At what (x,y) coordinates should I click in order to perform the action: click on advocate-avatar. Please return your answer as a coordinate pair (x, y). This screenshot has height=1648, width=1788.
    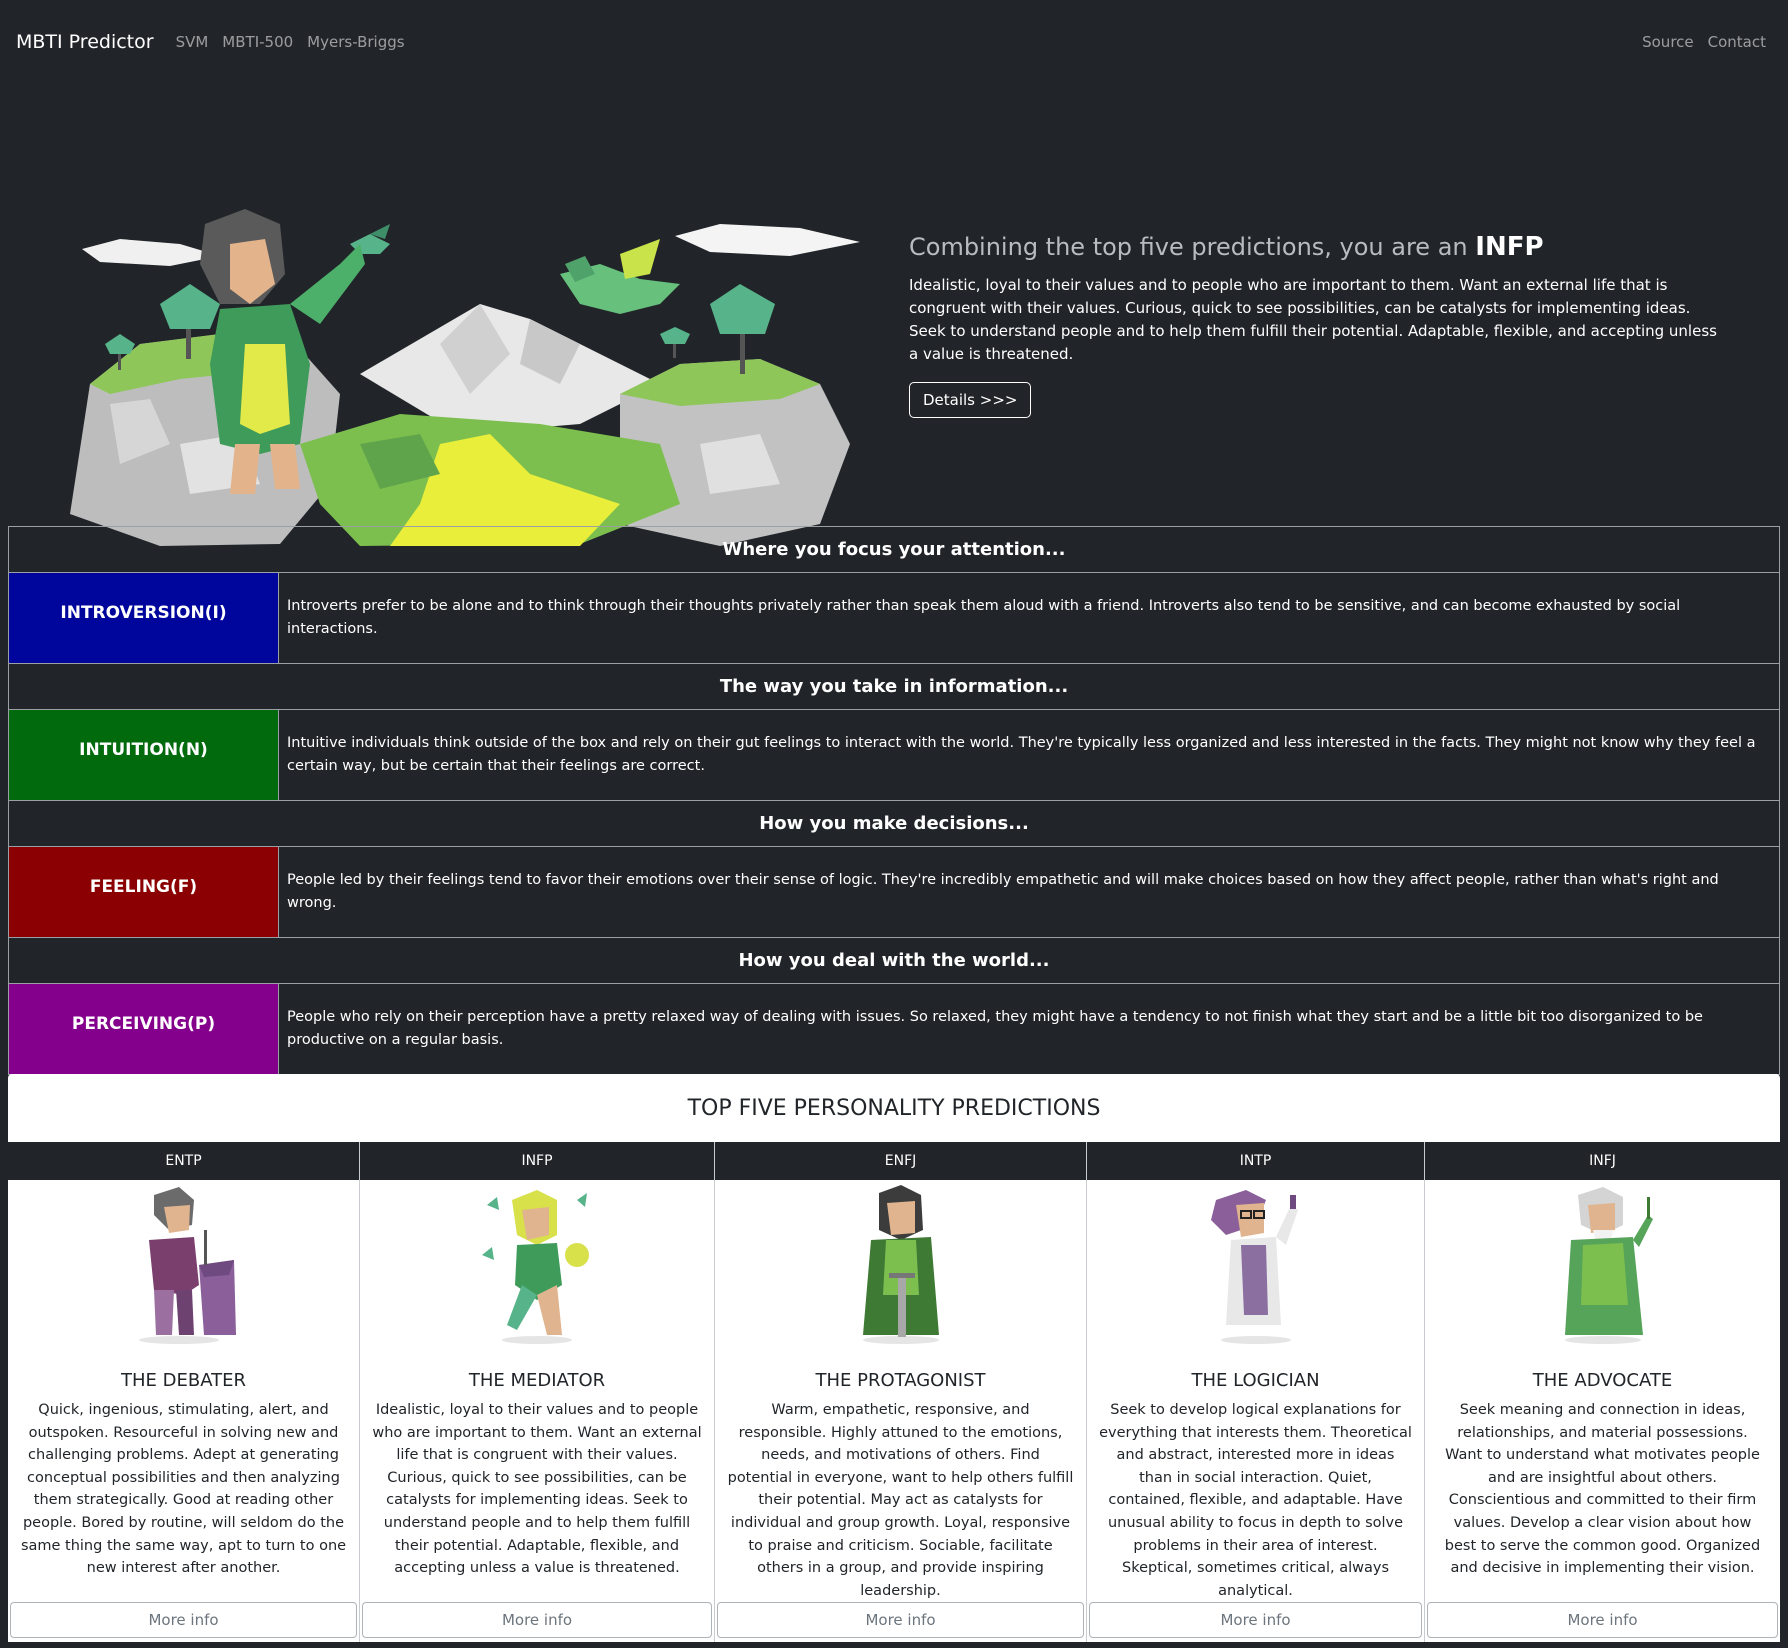
    Looking at the image, I should click on (1602, 1265).